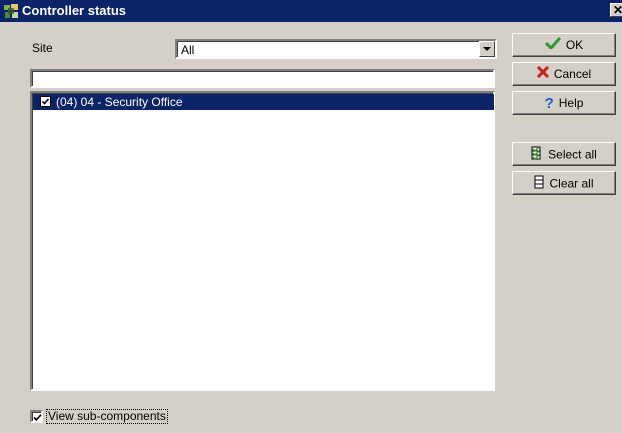 The width and height of the screenshot is (622, 433). Describe the element at coordinates (107, 416) in the screenshot. I see `view-sub-components-label: View sub-components` at that location.